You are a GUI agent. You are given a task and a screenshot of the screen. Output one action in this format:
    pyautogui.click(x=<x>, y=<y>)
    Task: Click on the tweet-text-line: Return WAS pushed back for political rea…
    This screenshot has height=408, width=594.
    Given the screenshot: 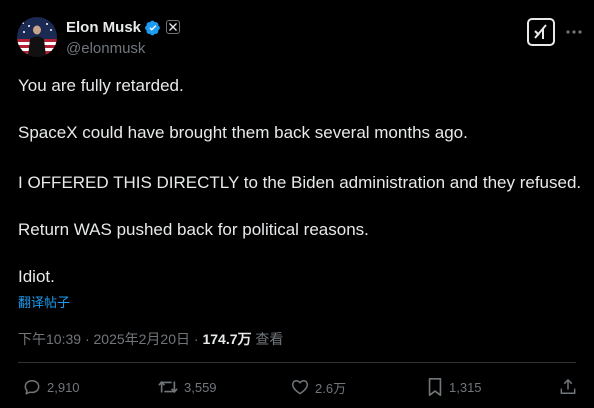 What is the action you would take?
    pyautogui.click(x=193, y=229)
    